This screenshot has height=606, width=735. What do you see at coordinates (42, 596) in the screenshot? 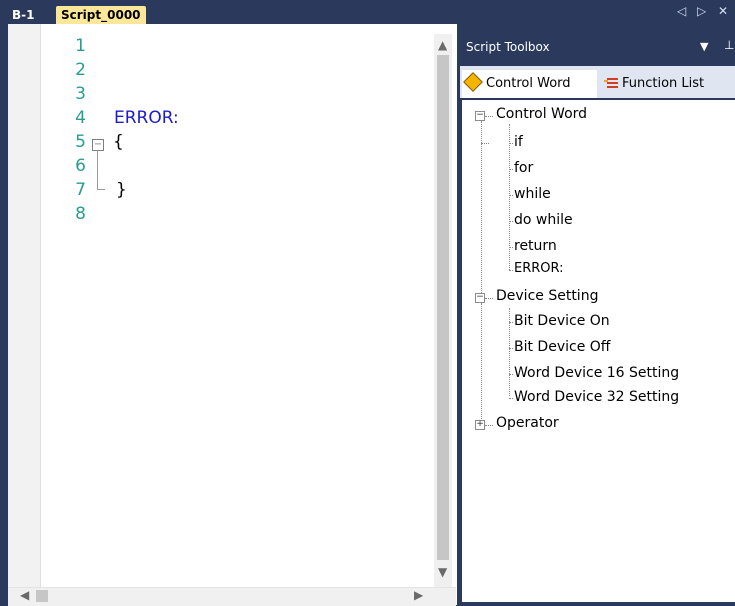
I see `horizontal-scroll-thumb` at bounding box center [42, 596].